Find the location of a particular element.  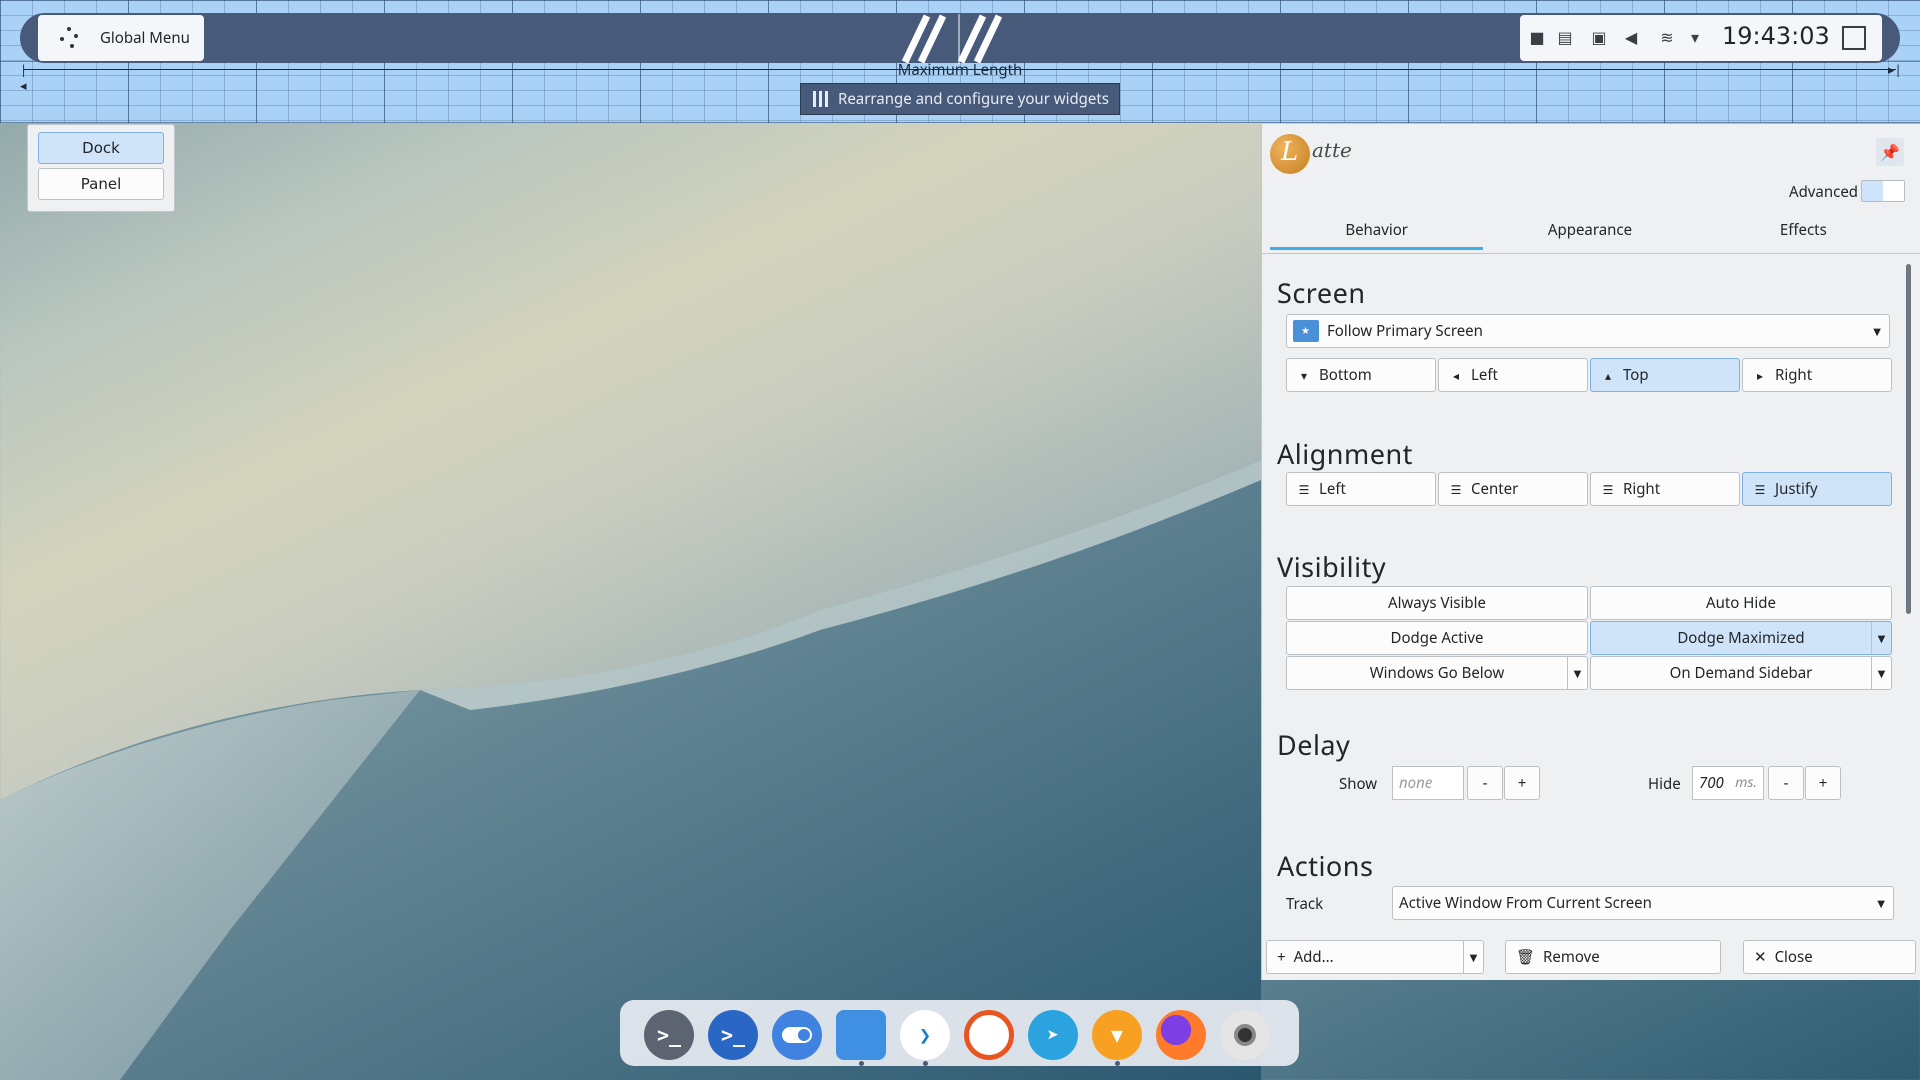

terminal-icon: >_ is located at coordinates (669, 1035).